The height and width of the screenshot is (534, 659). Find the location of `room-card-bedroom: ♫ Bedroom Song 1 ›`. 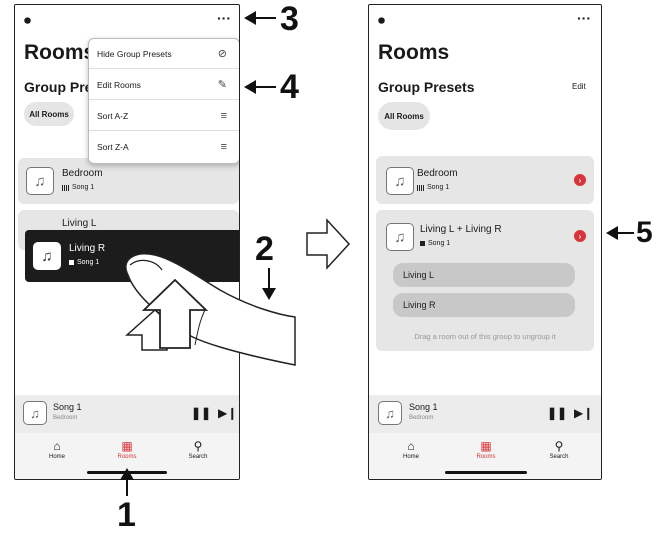

room-card-bedroom: ♫ Bedroom Song 1 › is located at coordinates (485, 180).